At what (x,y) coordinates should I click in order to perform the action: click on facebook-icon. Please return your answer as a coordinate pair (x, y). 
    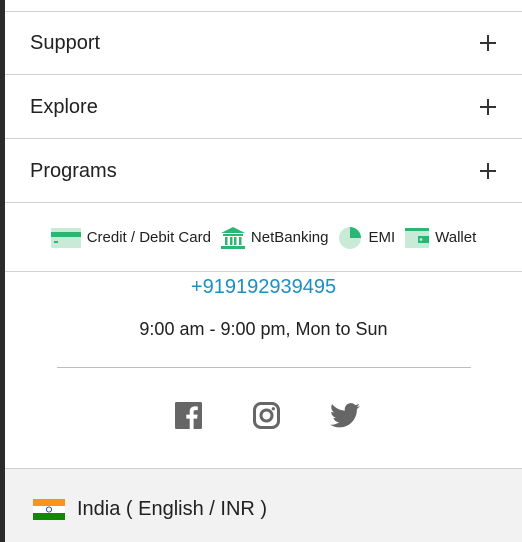
    Looking at the image, I should click on (188, 418).